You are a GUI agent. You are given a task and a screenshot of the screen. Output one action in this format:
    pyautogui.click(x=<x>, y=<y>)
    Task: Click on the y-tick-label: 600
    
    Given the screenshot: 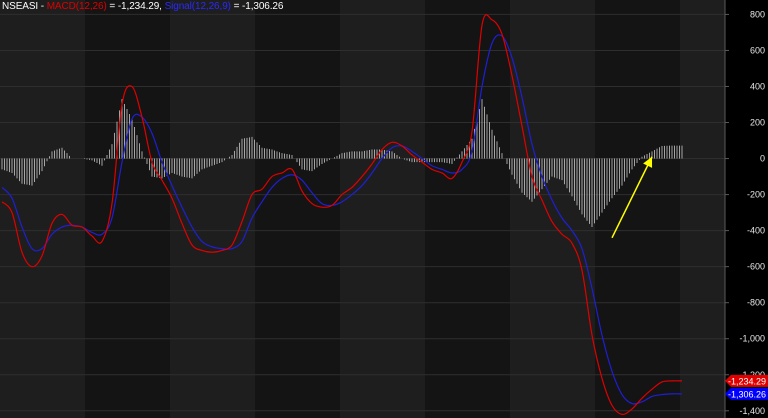 What is the action you would take?
    pyautogui.click(x=757, y=50)
    